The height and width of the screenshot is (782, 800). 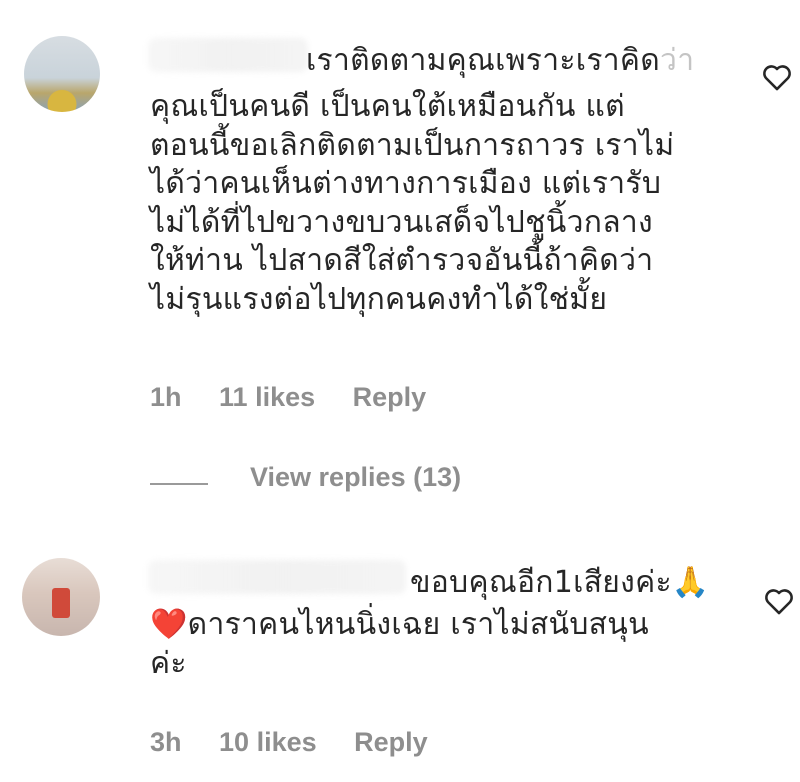 I want to click on likes-count: 10 likes, so click(x=268, y=742).